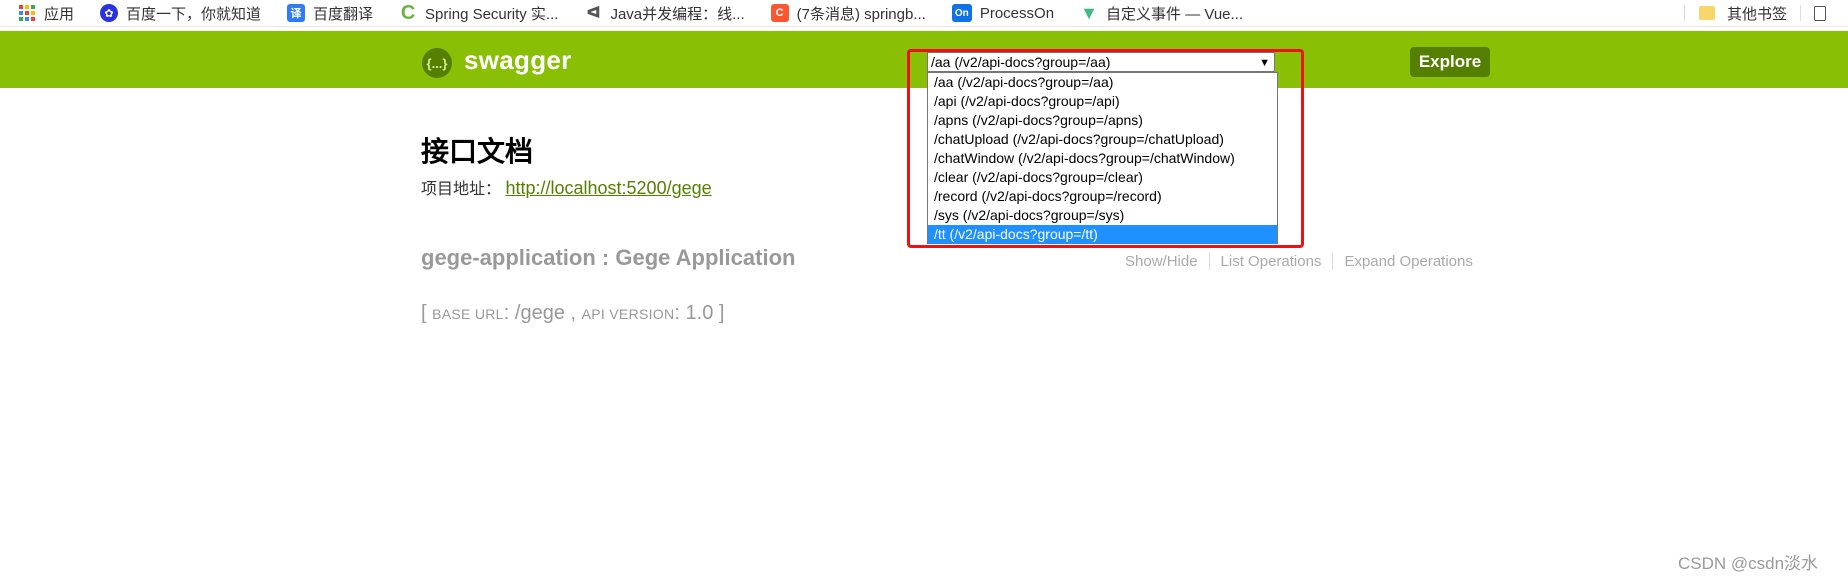 This screenshot has height=579, width=1848. I want to click on bookmark-baidu: ✿ 百度一下，你就知道, so click(180, 13).